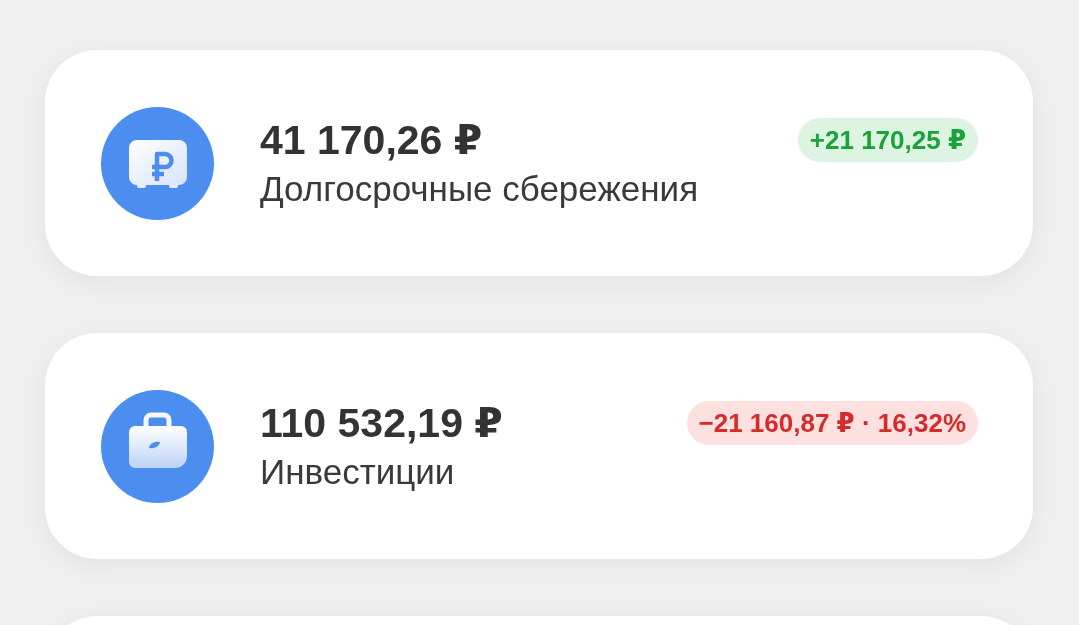  I want to click on account-amount: 41 170,26 ₽, so click(371, 140).